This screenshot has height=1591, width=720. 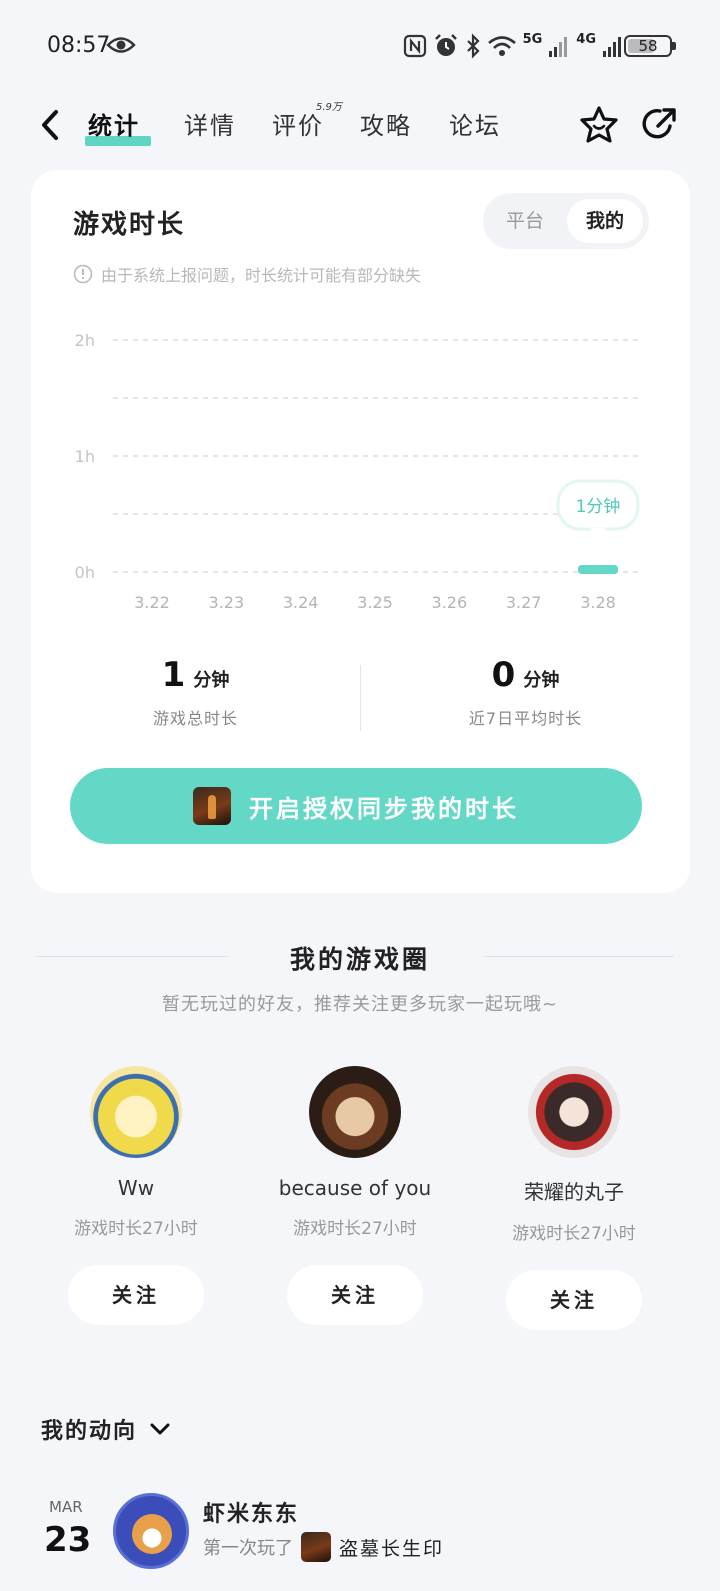 What do you see at coordinates (83, 274) in the screenshot?
I see `info-icon` at bounding box center [83, 274].